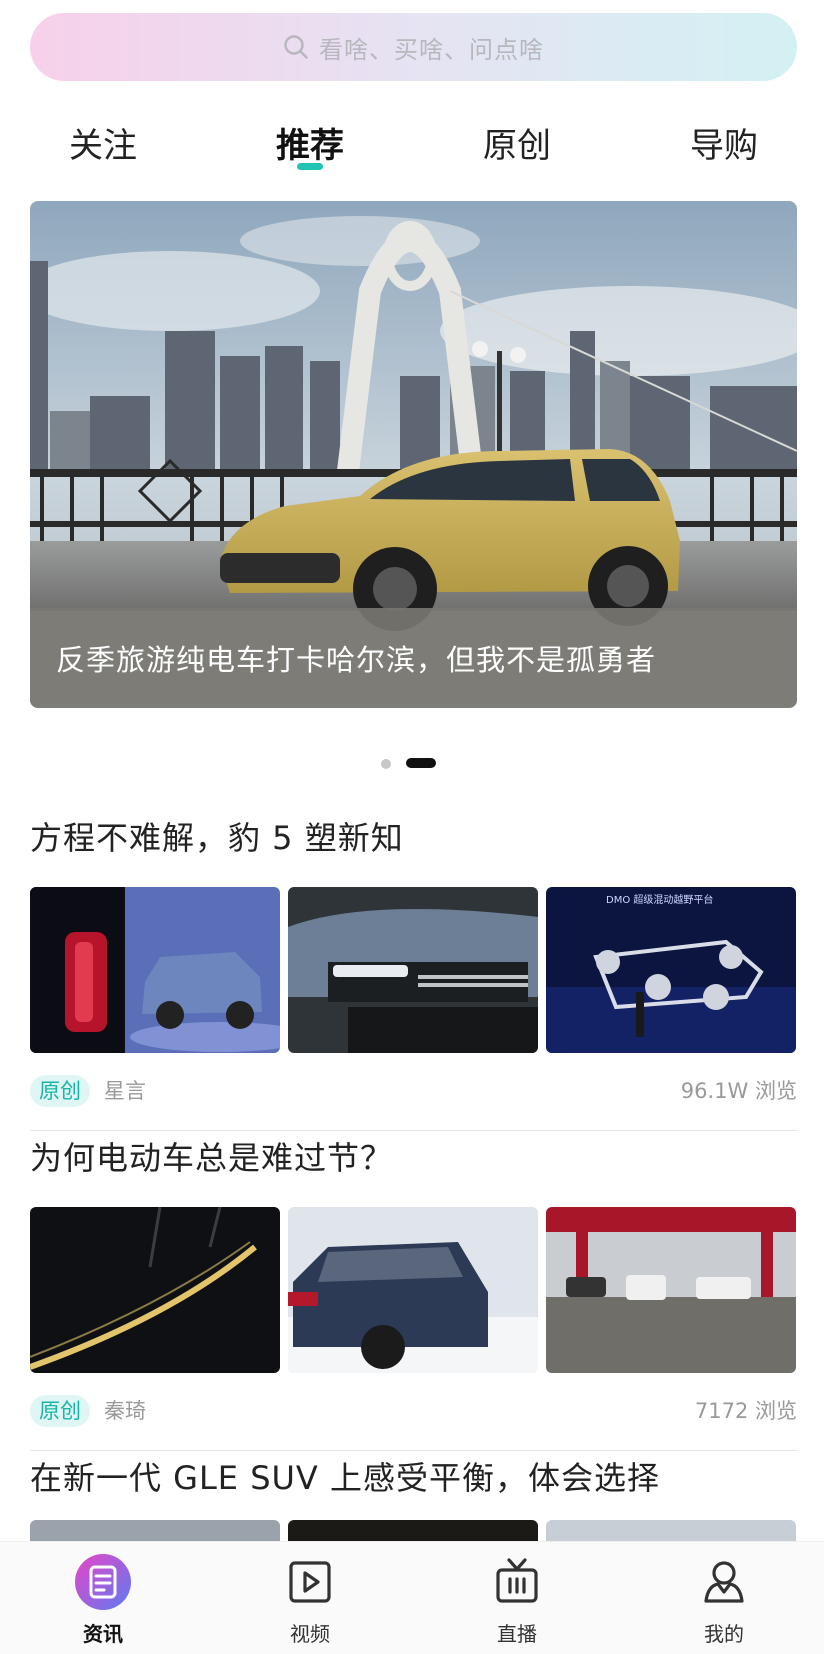 The height and width of the screenshot is (1654, 824). I want to click on bottom-navigation: 资讯 视频 直播 我的, so click(412, 1597).